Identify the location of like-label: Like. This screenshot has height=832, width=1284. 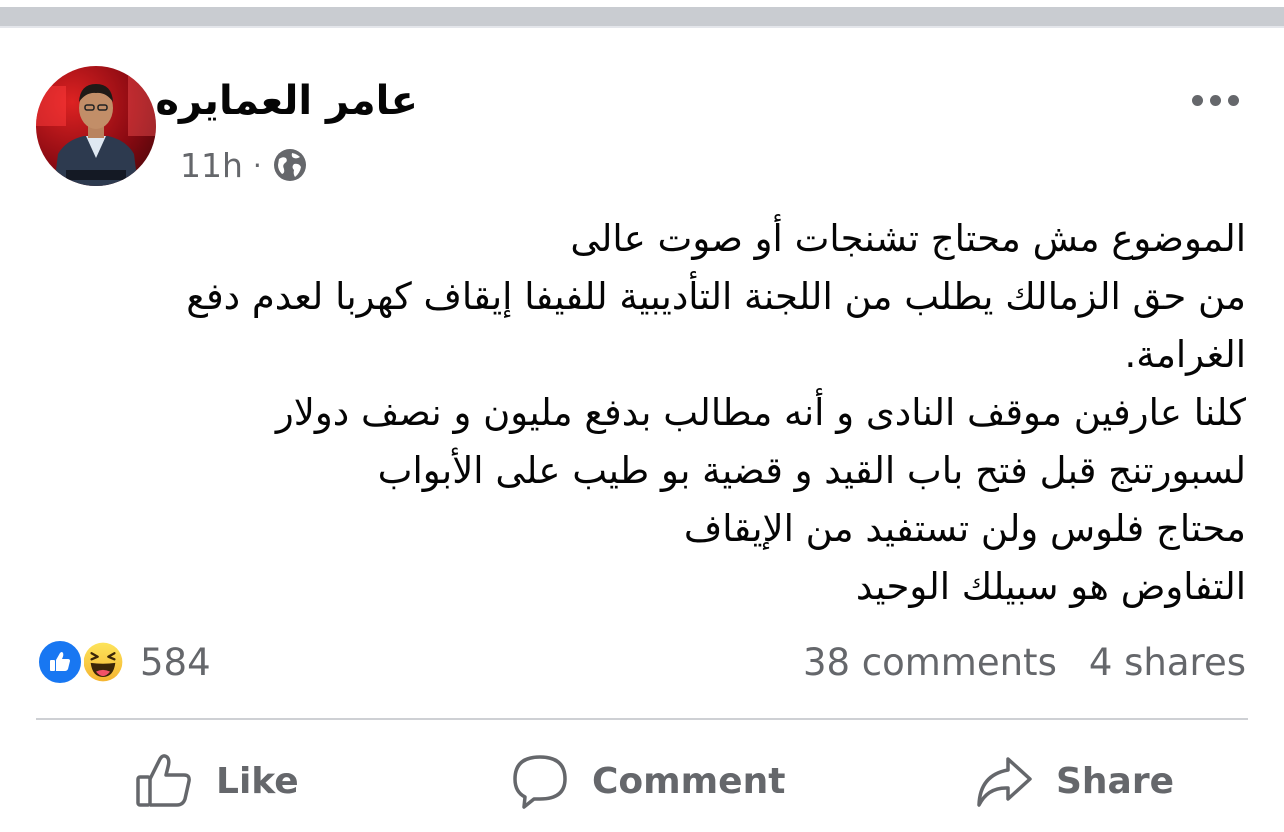
(257, 781).